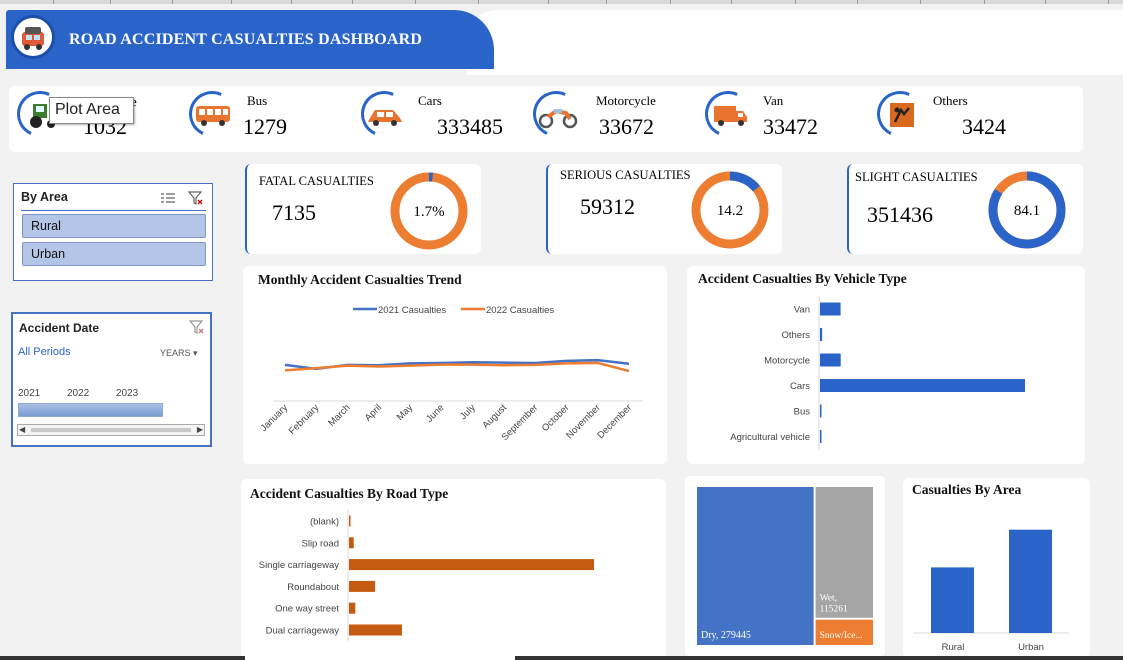 This screenshot has height=660, width=1123. I want to click on vehicle-motorcycle: Motorcycle 33672, so click(609, 118).